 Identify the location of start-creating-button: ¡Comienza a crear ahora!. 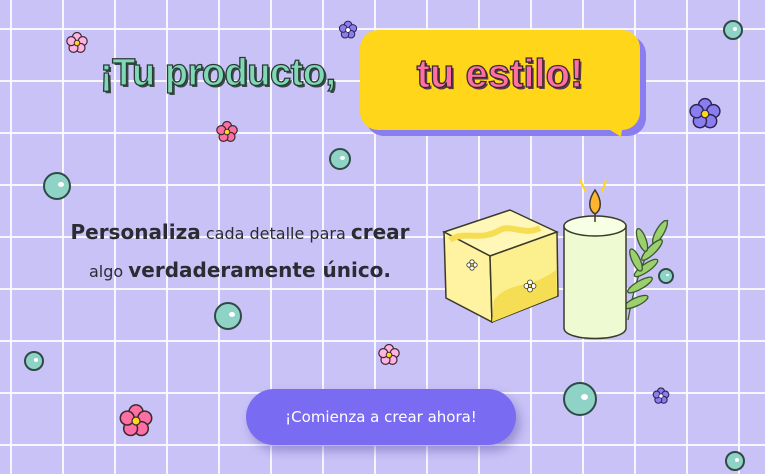
(381, 417).